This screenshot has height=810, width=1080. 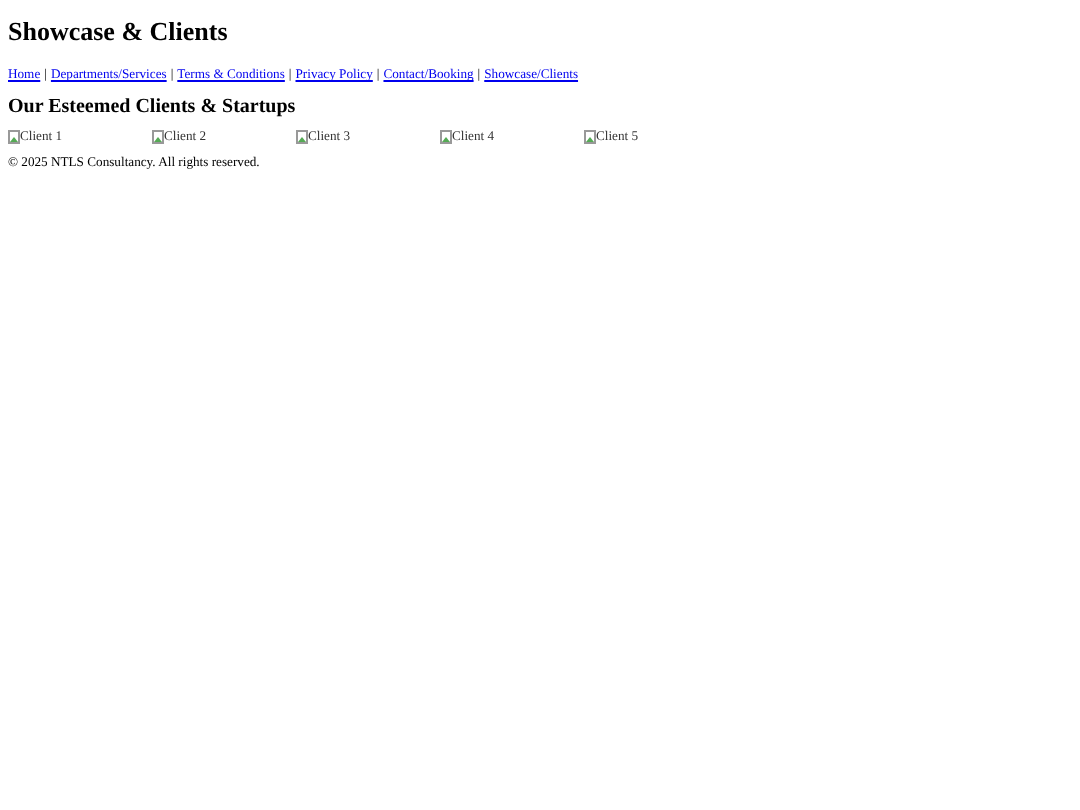 What do you see at coordinates (153, 107) in the screenshot?
I see `section-heading: Our Esteemed Clients & Startups` at bounding box center [153, 107].